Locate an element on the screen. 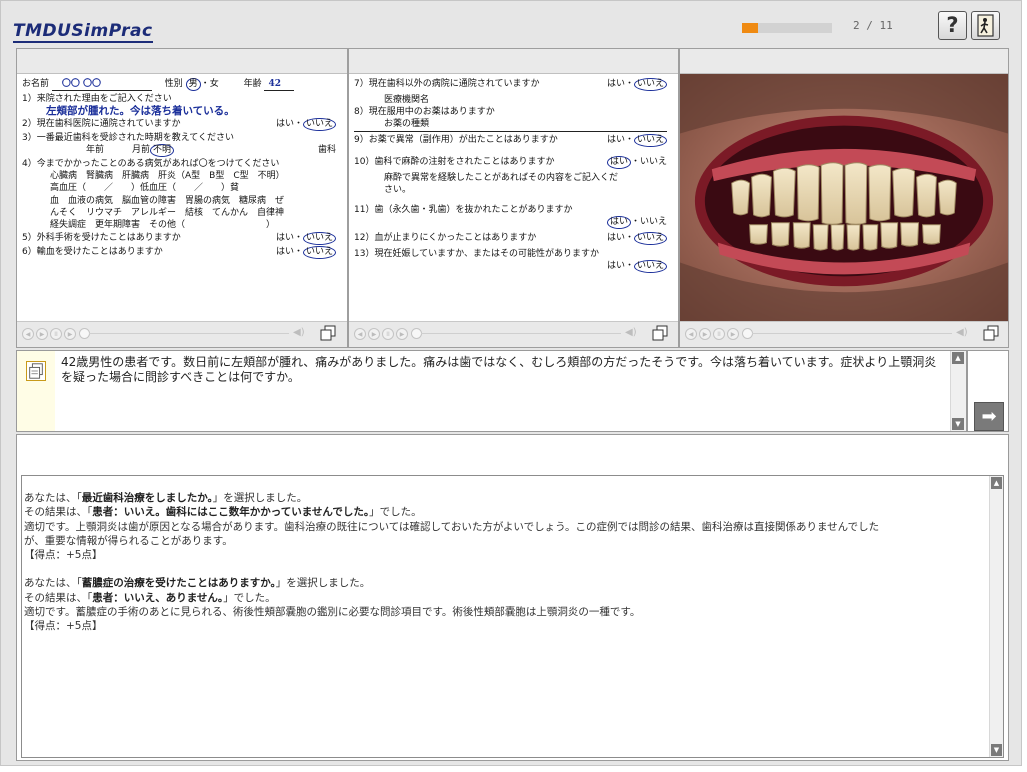 Image resolution: width=1027 pixels, height=772 pixels. question-document-icon is located at coordinates (36, 371).